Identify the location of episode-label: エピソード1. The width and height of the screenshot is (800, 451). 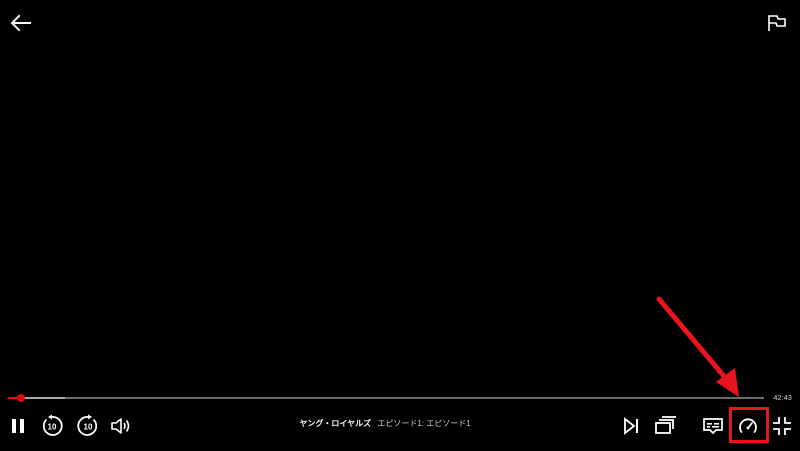
(424, 423).